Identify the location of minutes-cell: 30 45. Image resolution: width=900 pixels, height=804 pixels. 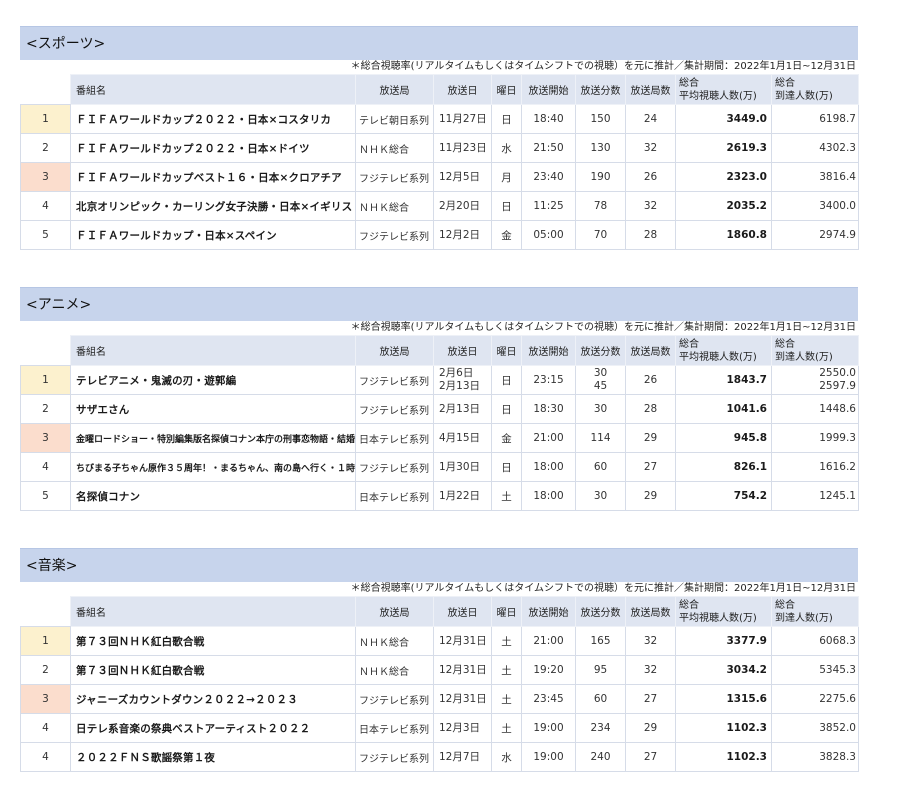
(600, 380).